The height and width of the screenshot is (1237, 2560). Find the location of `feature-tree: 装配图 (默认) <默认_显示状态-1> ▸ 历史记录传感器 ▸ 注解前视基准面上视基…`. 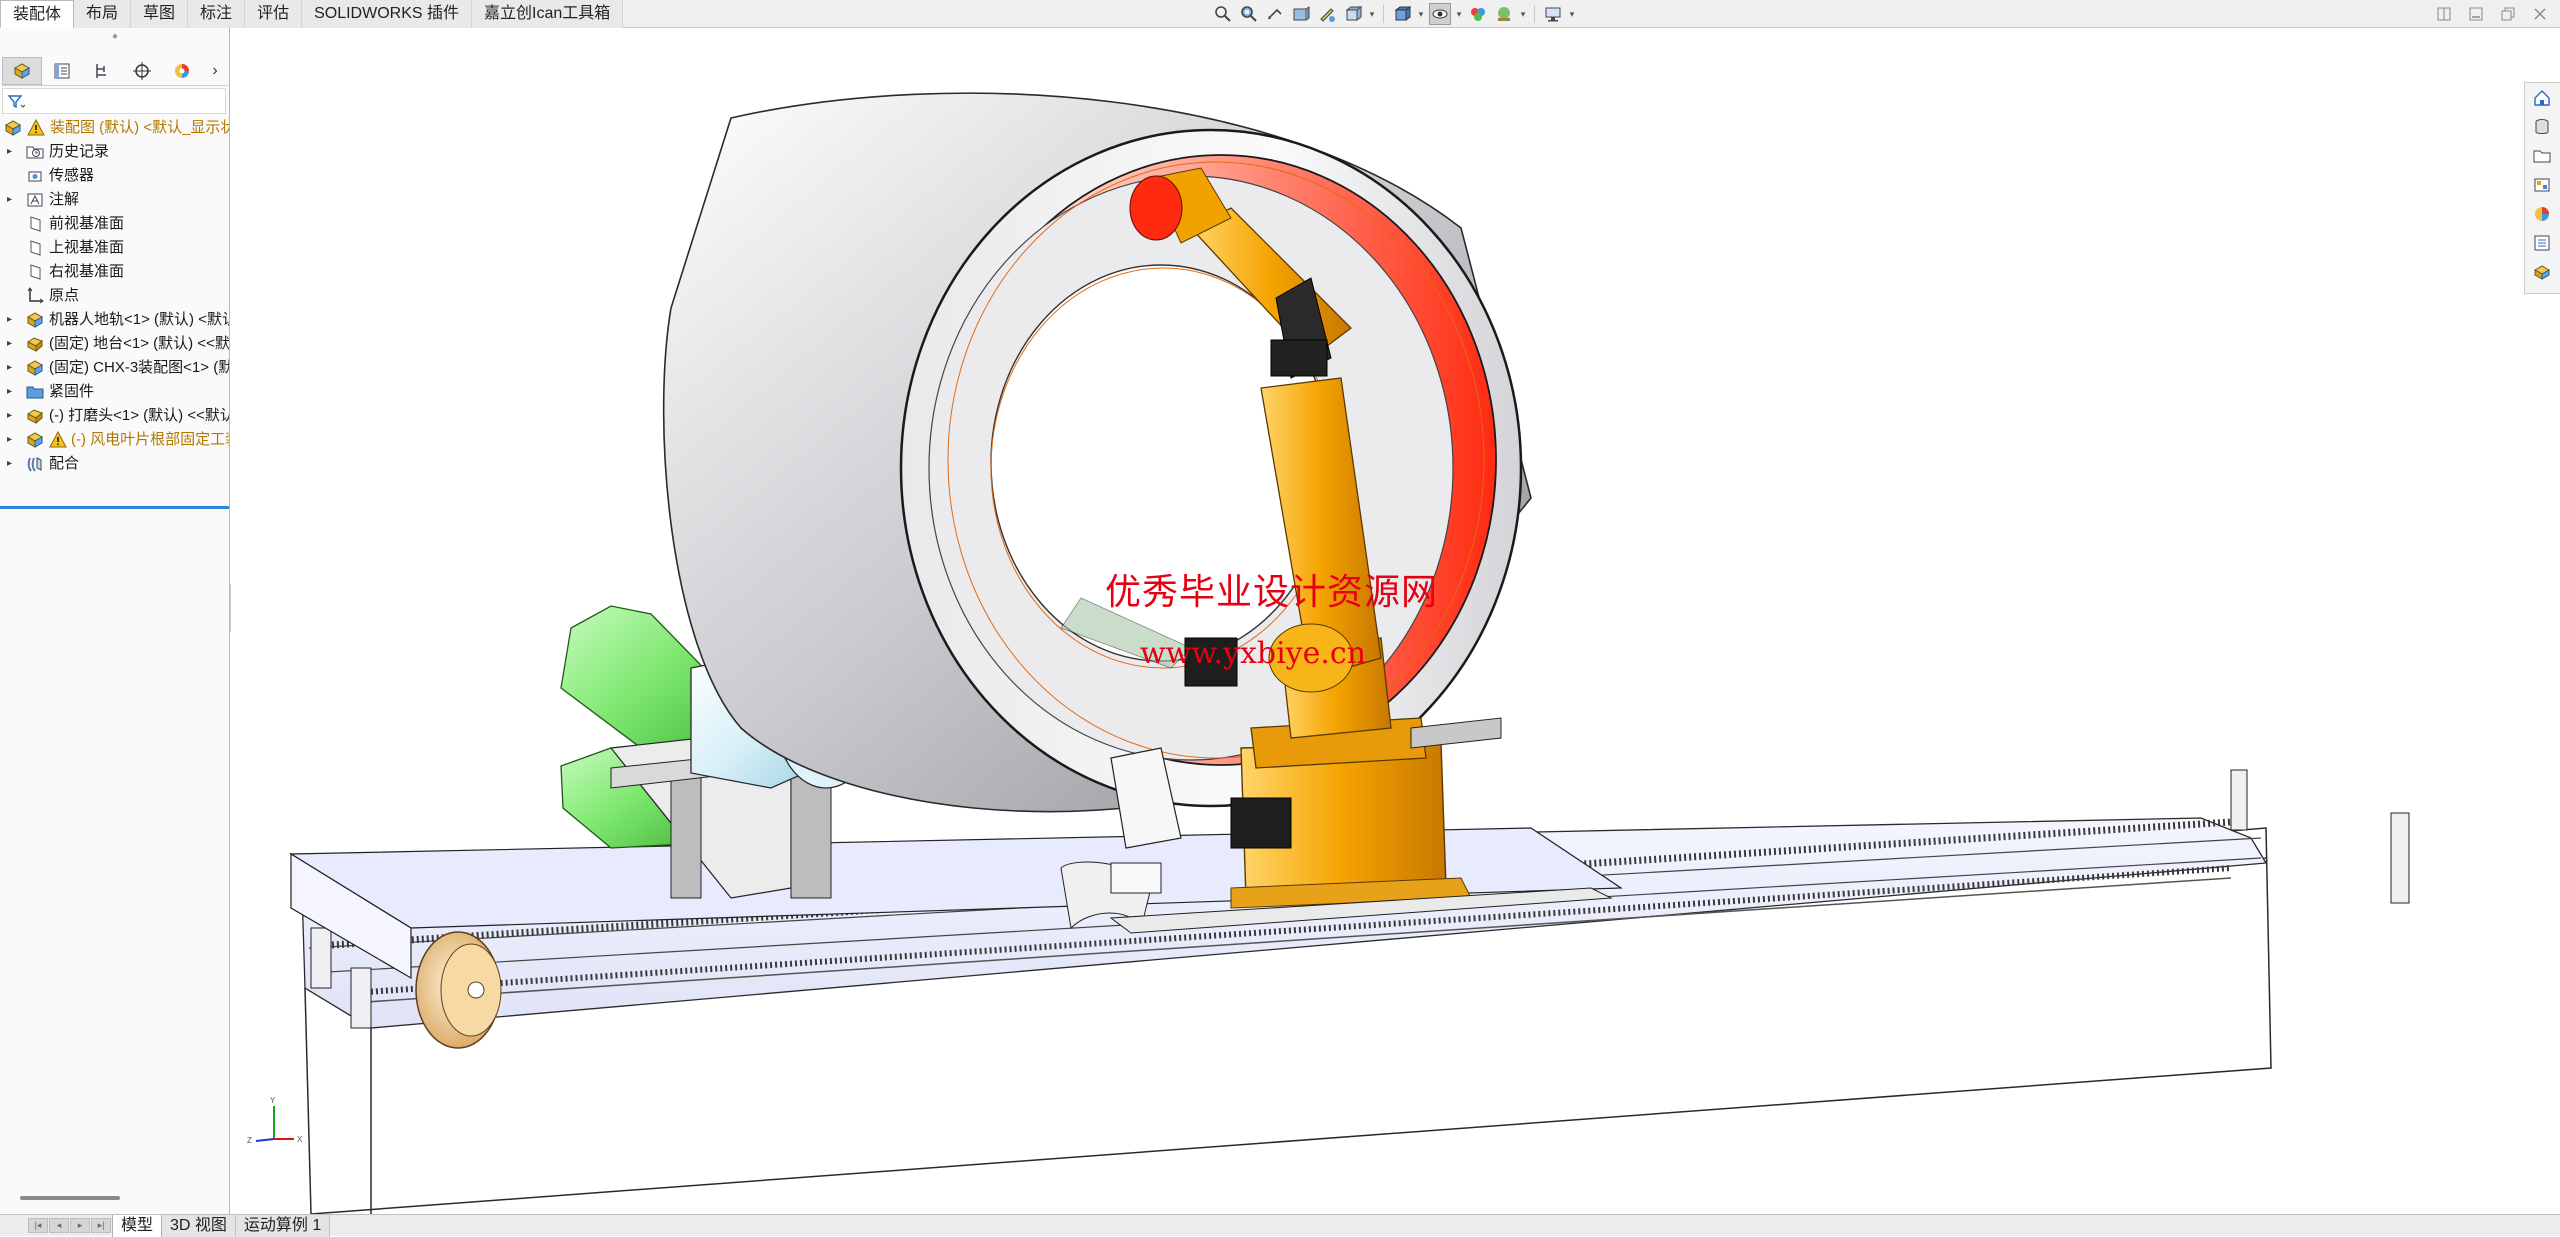

feature-tree: 装配图 (默认) <默认_显示状态-1> ▸ 历史记录传感器 ▸ 注解前视基准面上视基… is located at coordinates (114, 296).